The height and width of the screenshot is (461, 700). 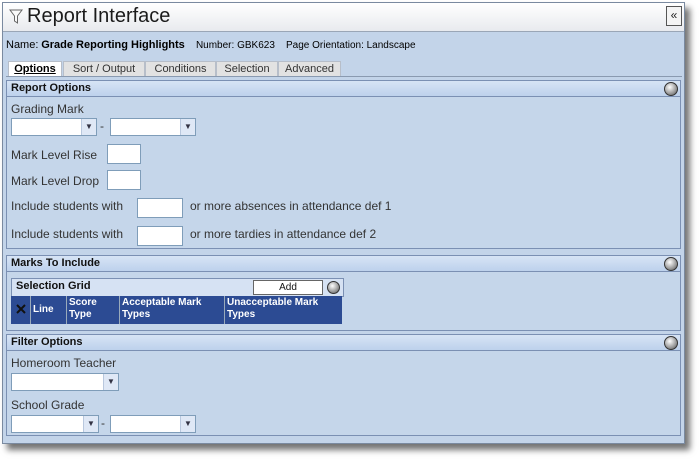 I want to click on column-acceptable-mark-types: Acceptable Mark Types, so click(x=172, y=310).